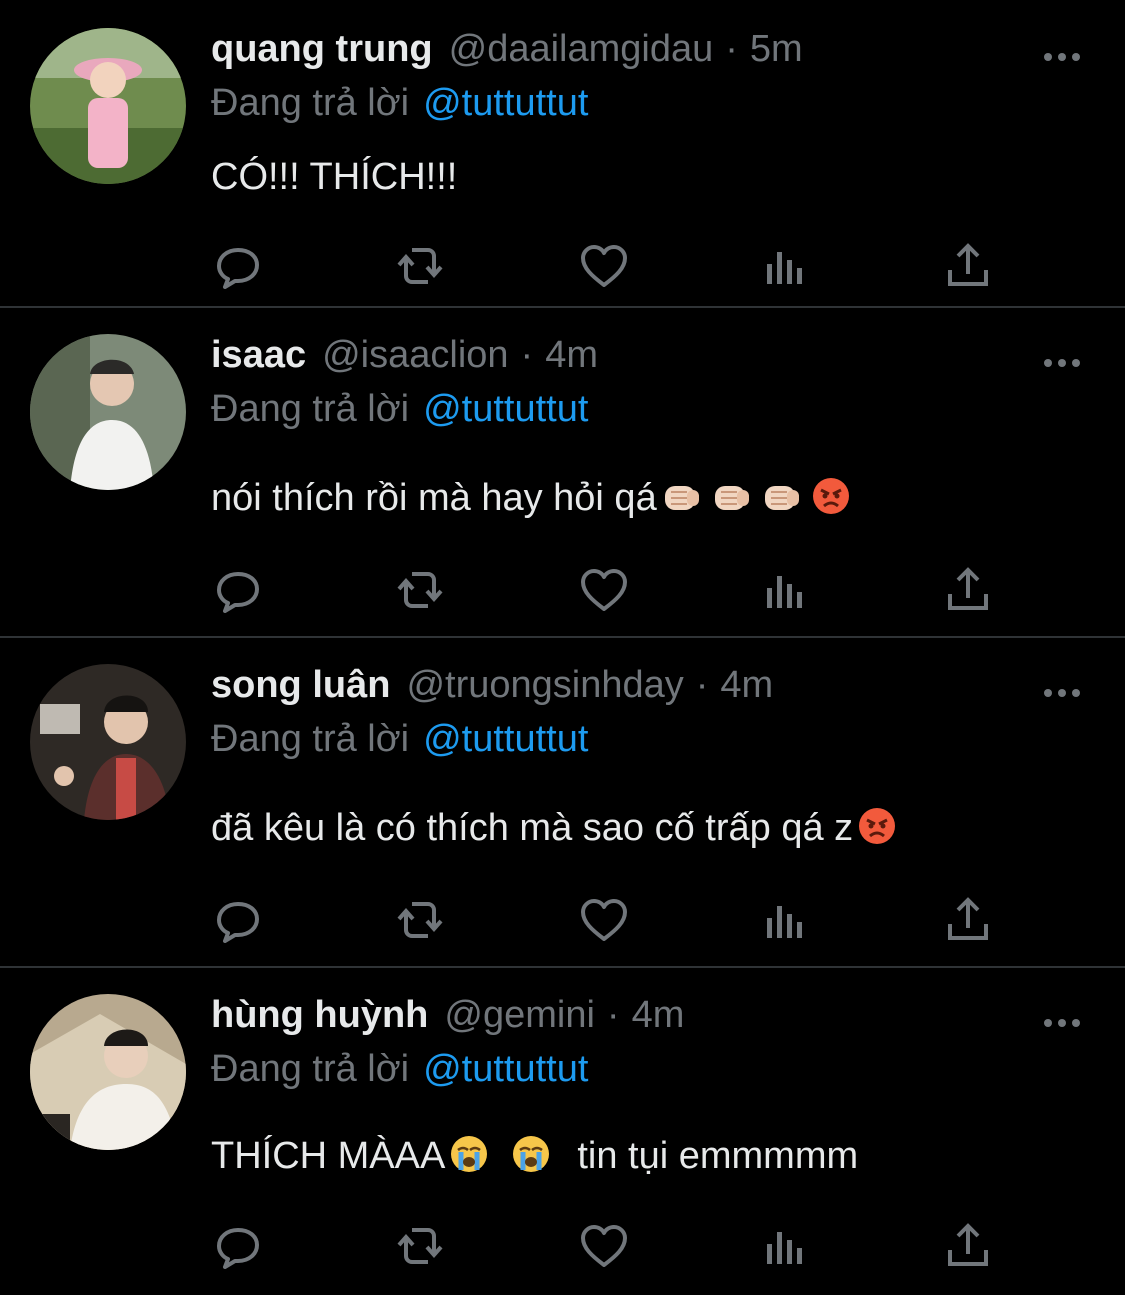  I want to click on tweet-text: THÍCH MÀAA, so click(328, 1156).